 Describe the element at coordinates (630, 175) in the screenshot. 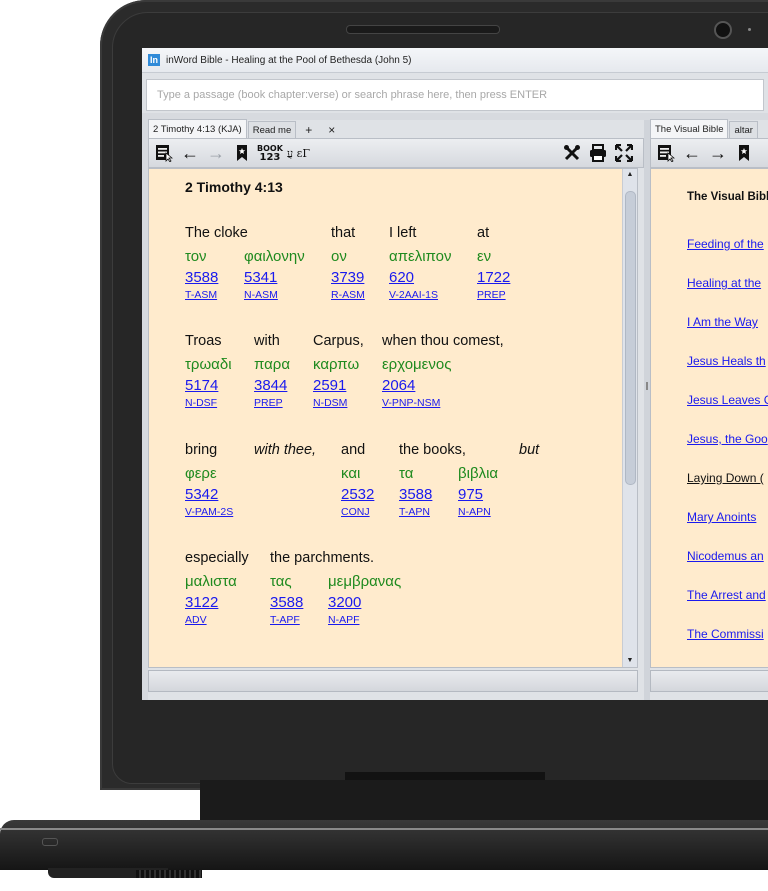

I see `scroll-up-arrow-icon: ▲` at that location.